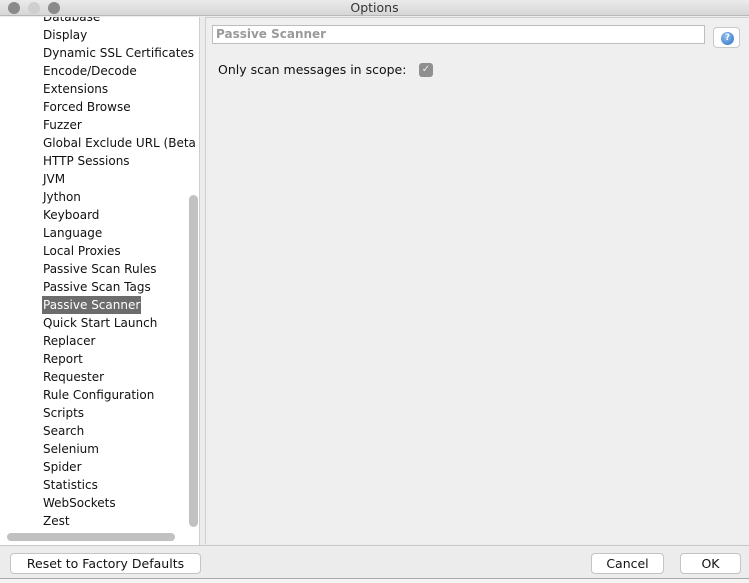  I want to click on tree-item: Dynamic SSL Certificates, so click(118, 53).